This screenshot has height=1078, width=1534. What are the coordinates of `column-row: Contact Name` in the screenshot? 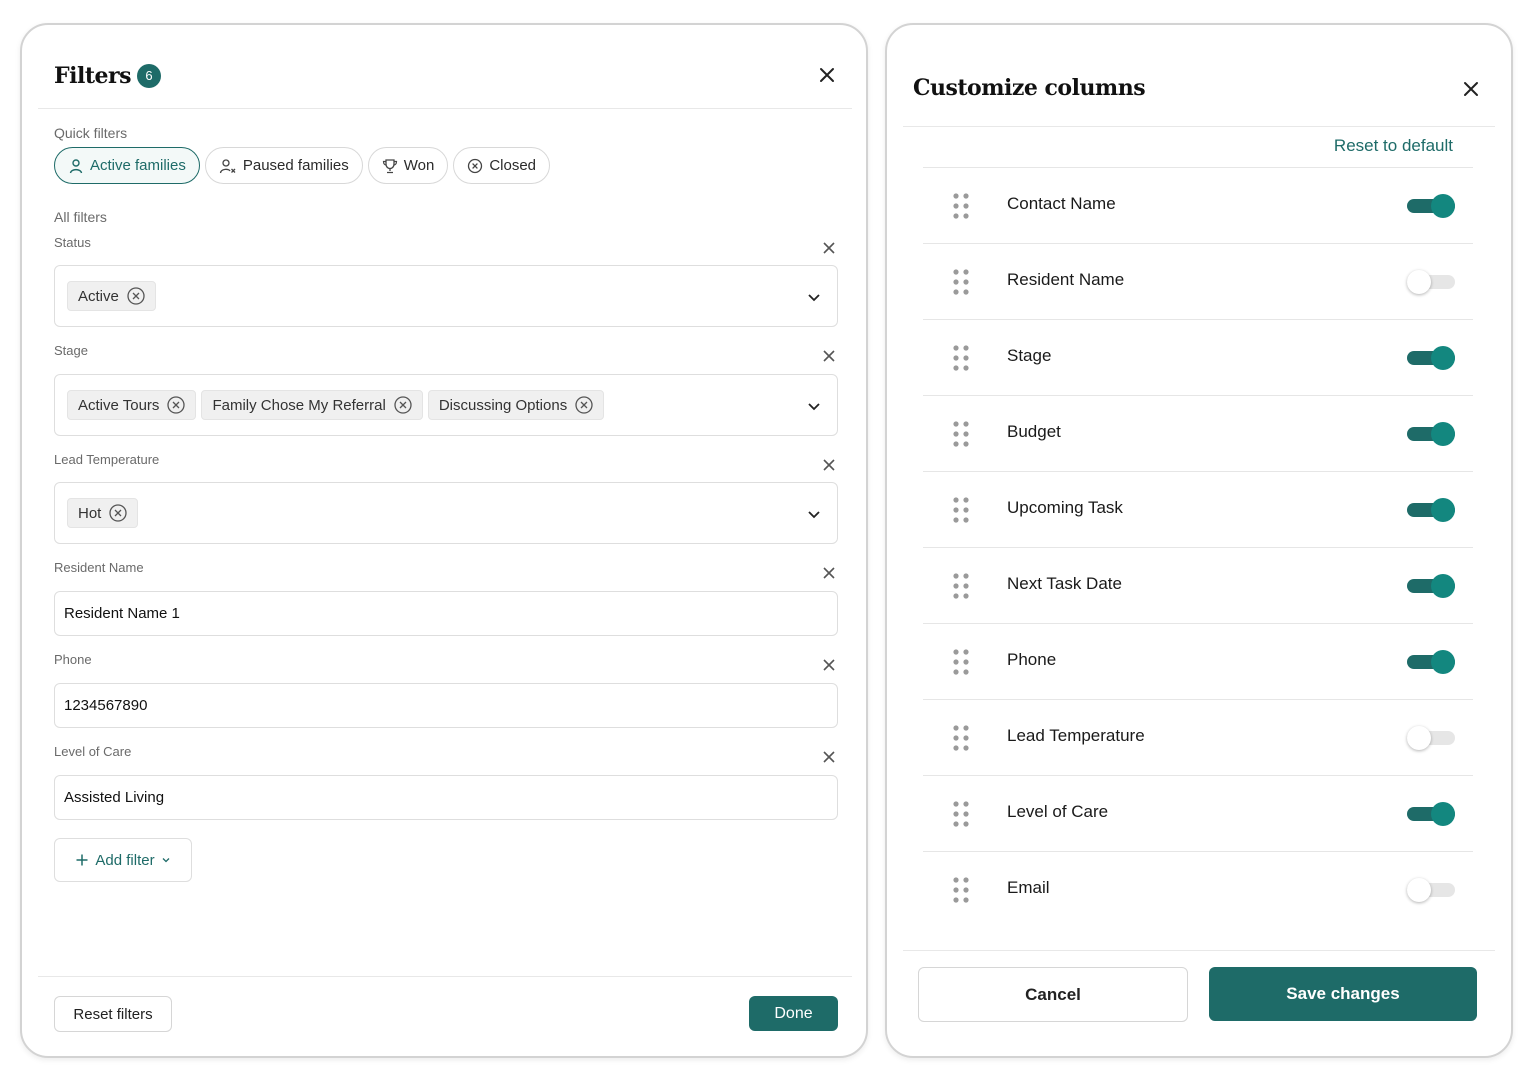 It's located at (1198, 205).